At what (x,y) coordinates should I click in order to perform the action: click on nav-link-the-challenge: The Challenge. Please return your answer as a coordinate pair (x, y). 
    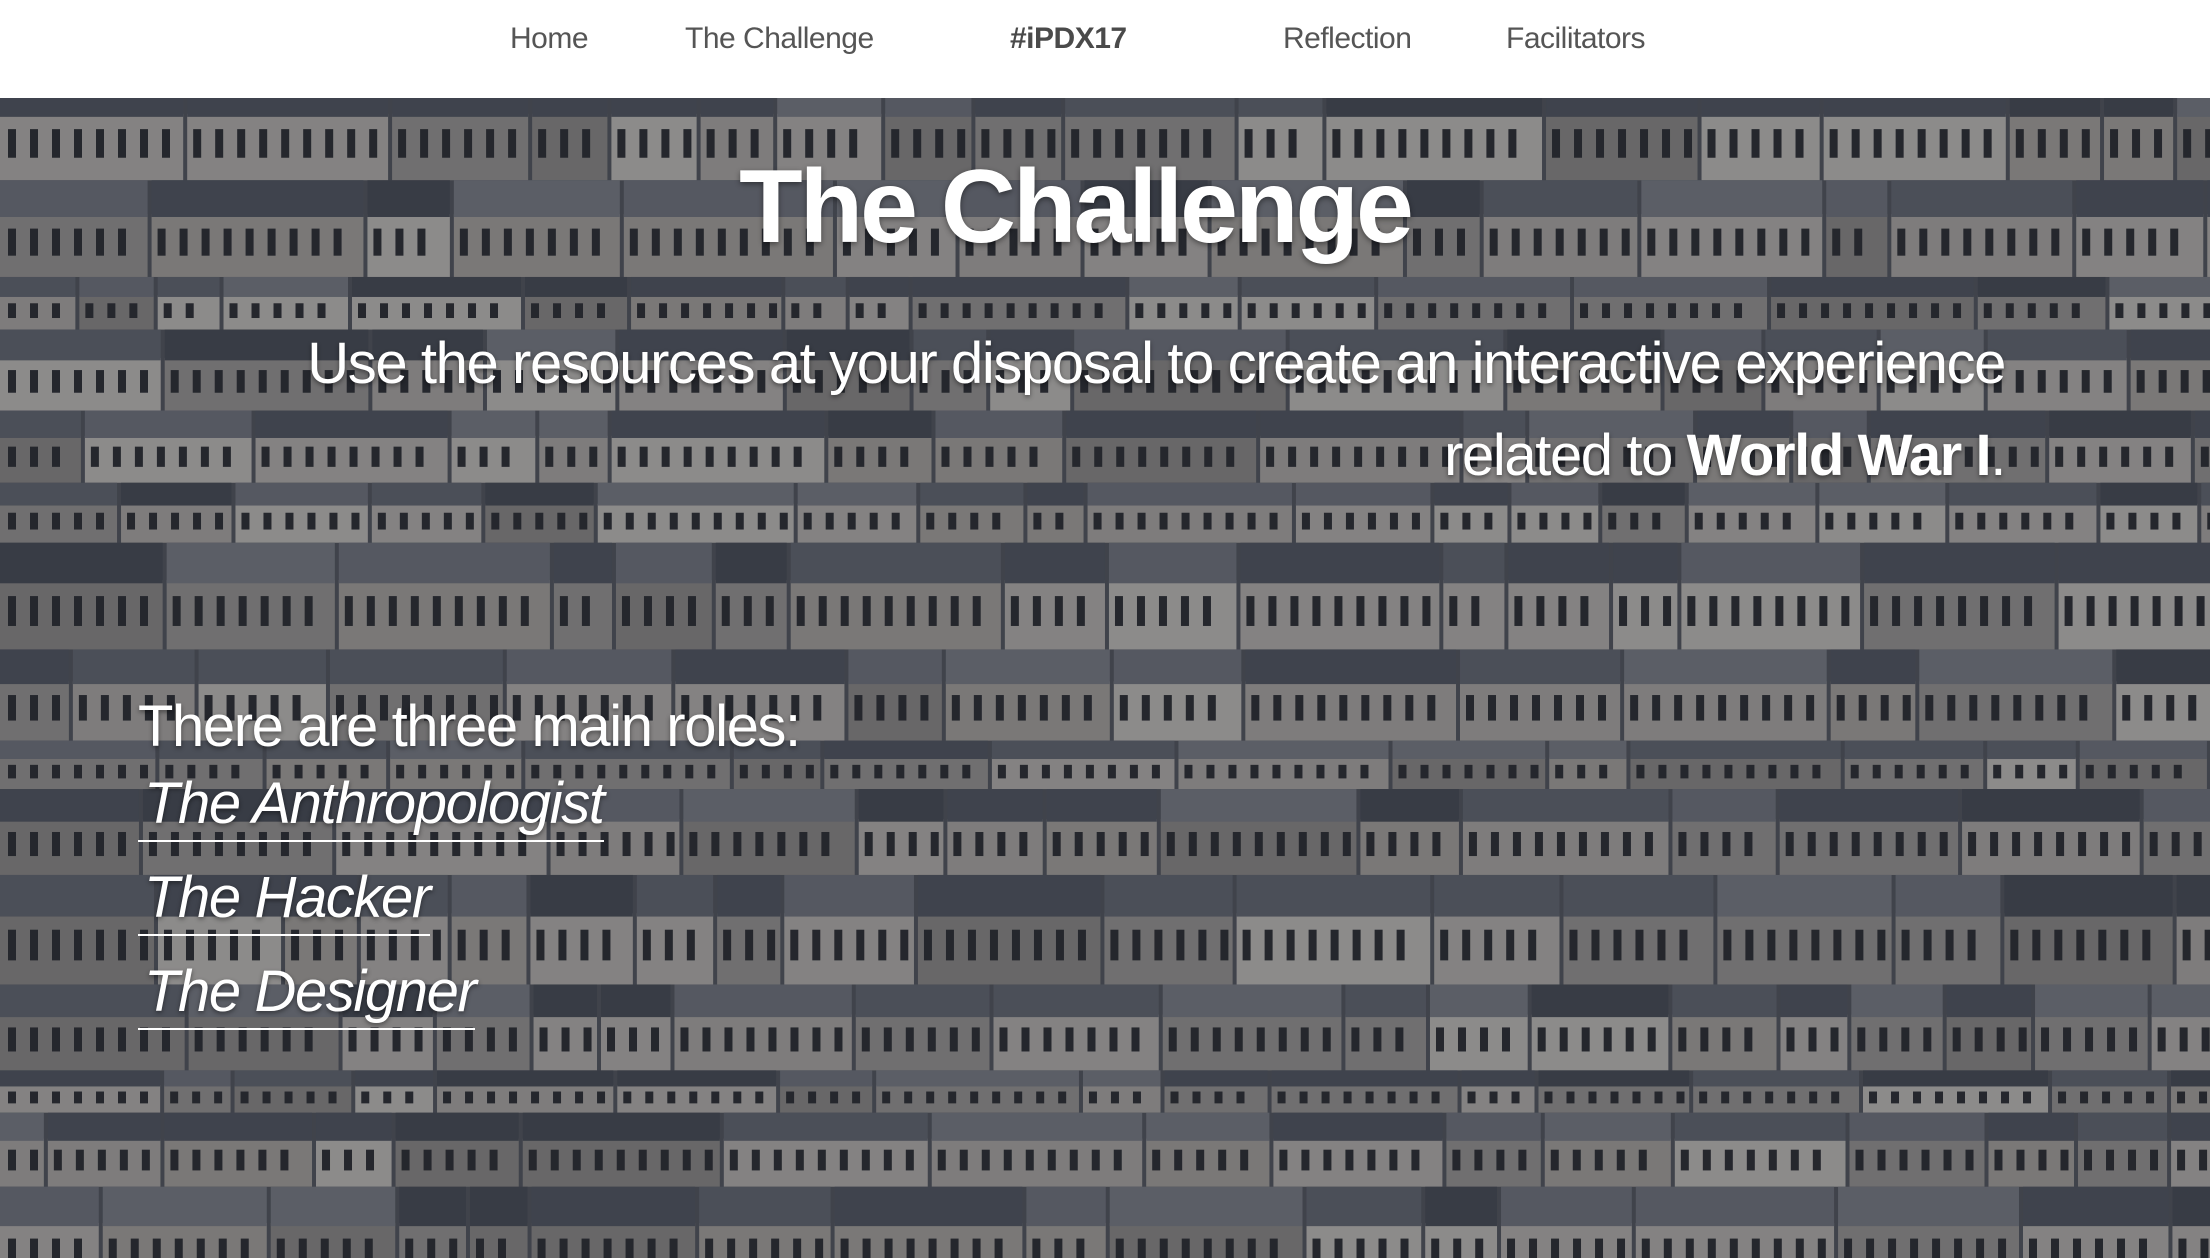
    Looking at the image, I should click on (779, 39).